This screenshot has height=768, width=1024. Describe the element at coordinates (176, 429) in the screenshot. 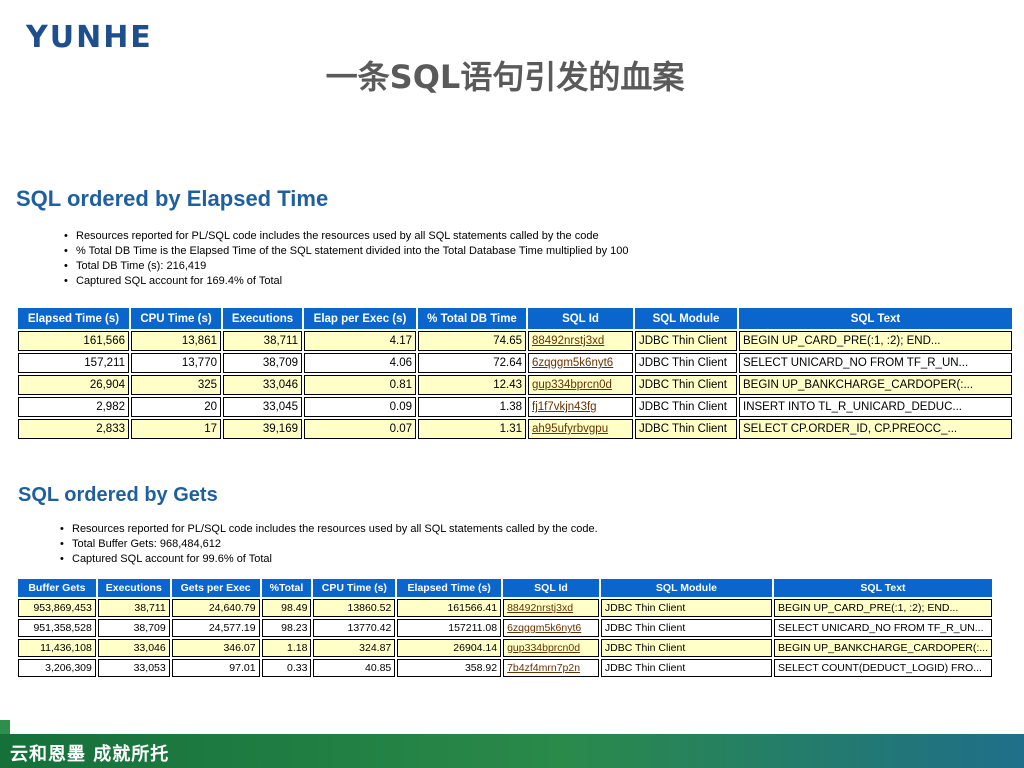

I see `cell: 17` at that location.